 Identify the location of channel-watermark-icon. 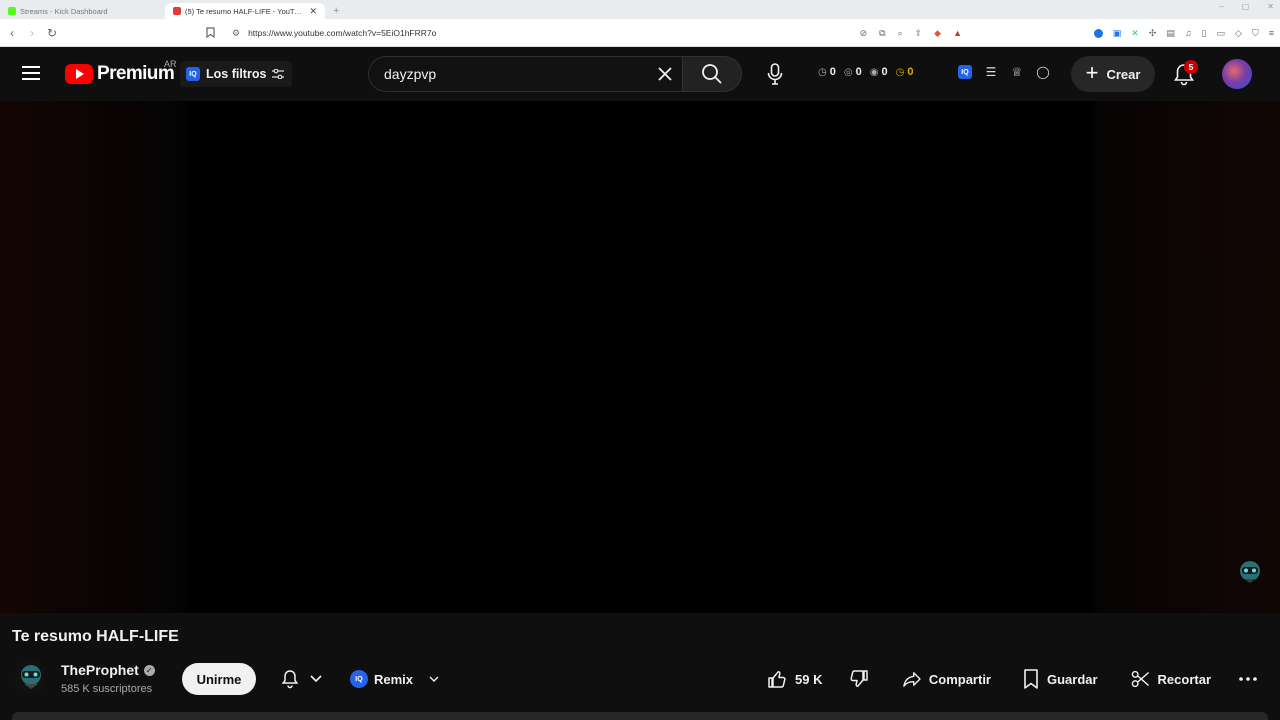
(1250, 572).